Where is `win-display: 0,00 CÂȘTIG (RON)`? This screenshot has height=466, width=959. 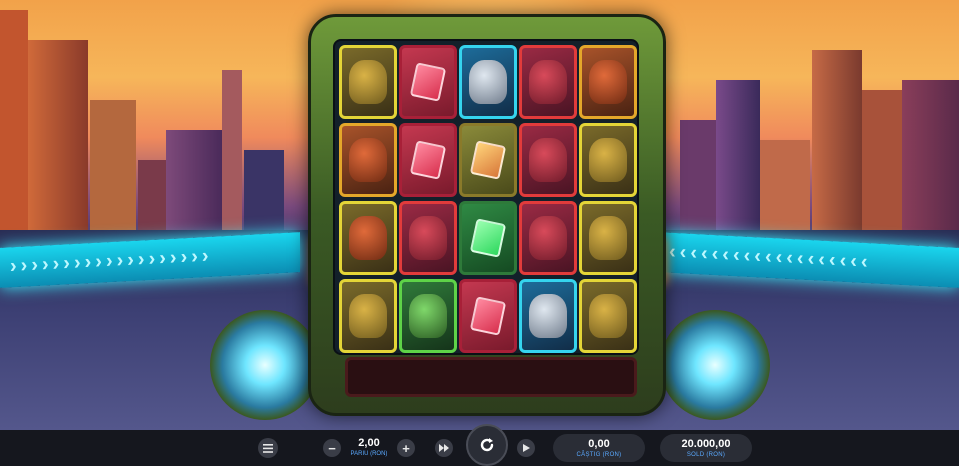
win-display: 0,00 CÂȘTIG (RON) is located at coordinates (599, 448).